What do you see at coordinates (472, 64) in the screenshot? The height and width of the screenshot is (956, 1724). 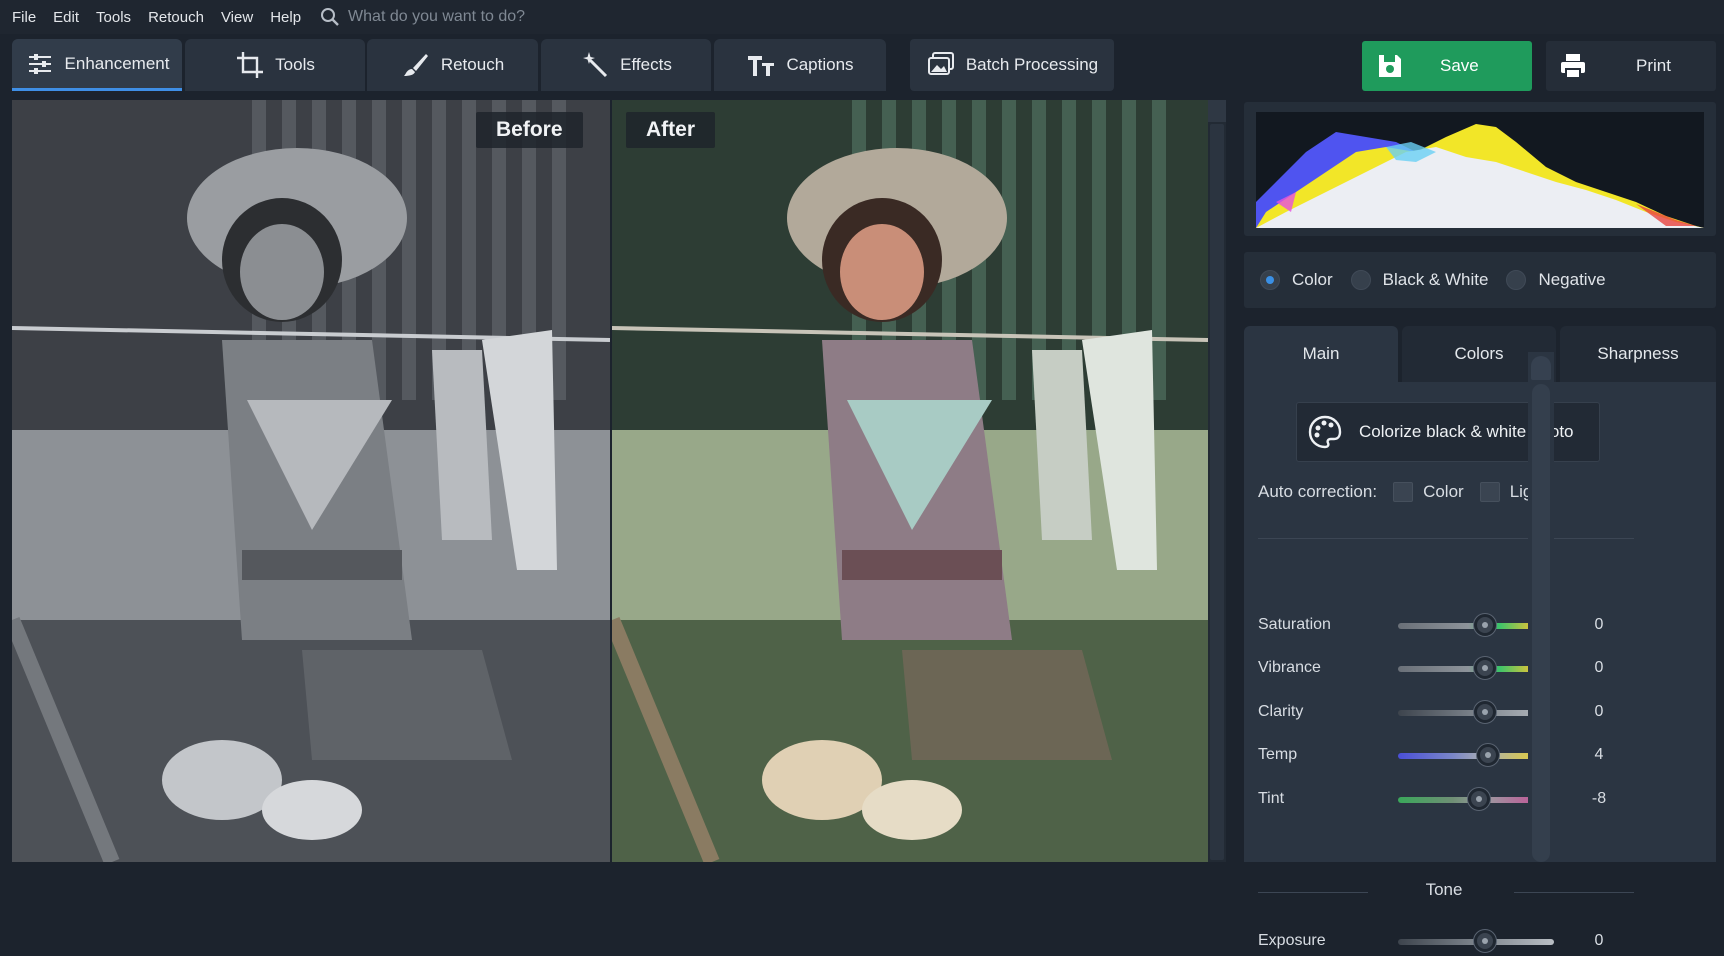 I see `tab-label: Retouch` at bounding box center [472, 64].